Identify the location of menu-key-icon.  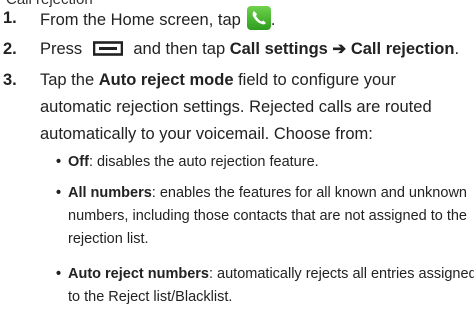
(107, 48).